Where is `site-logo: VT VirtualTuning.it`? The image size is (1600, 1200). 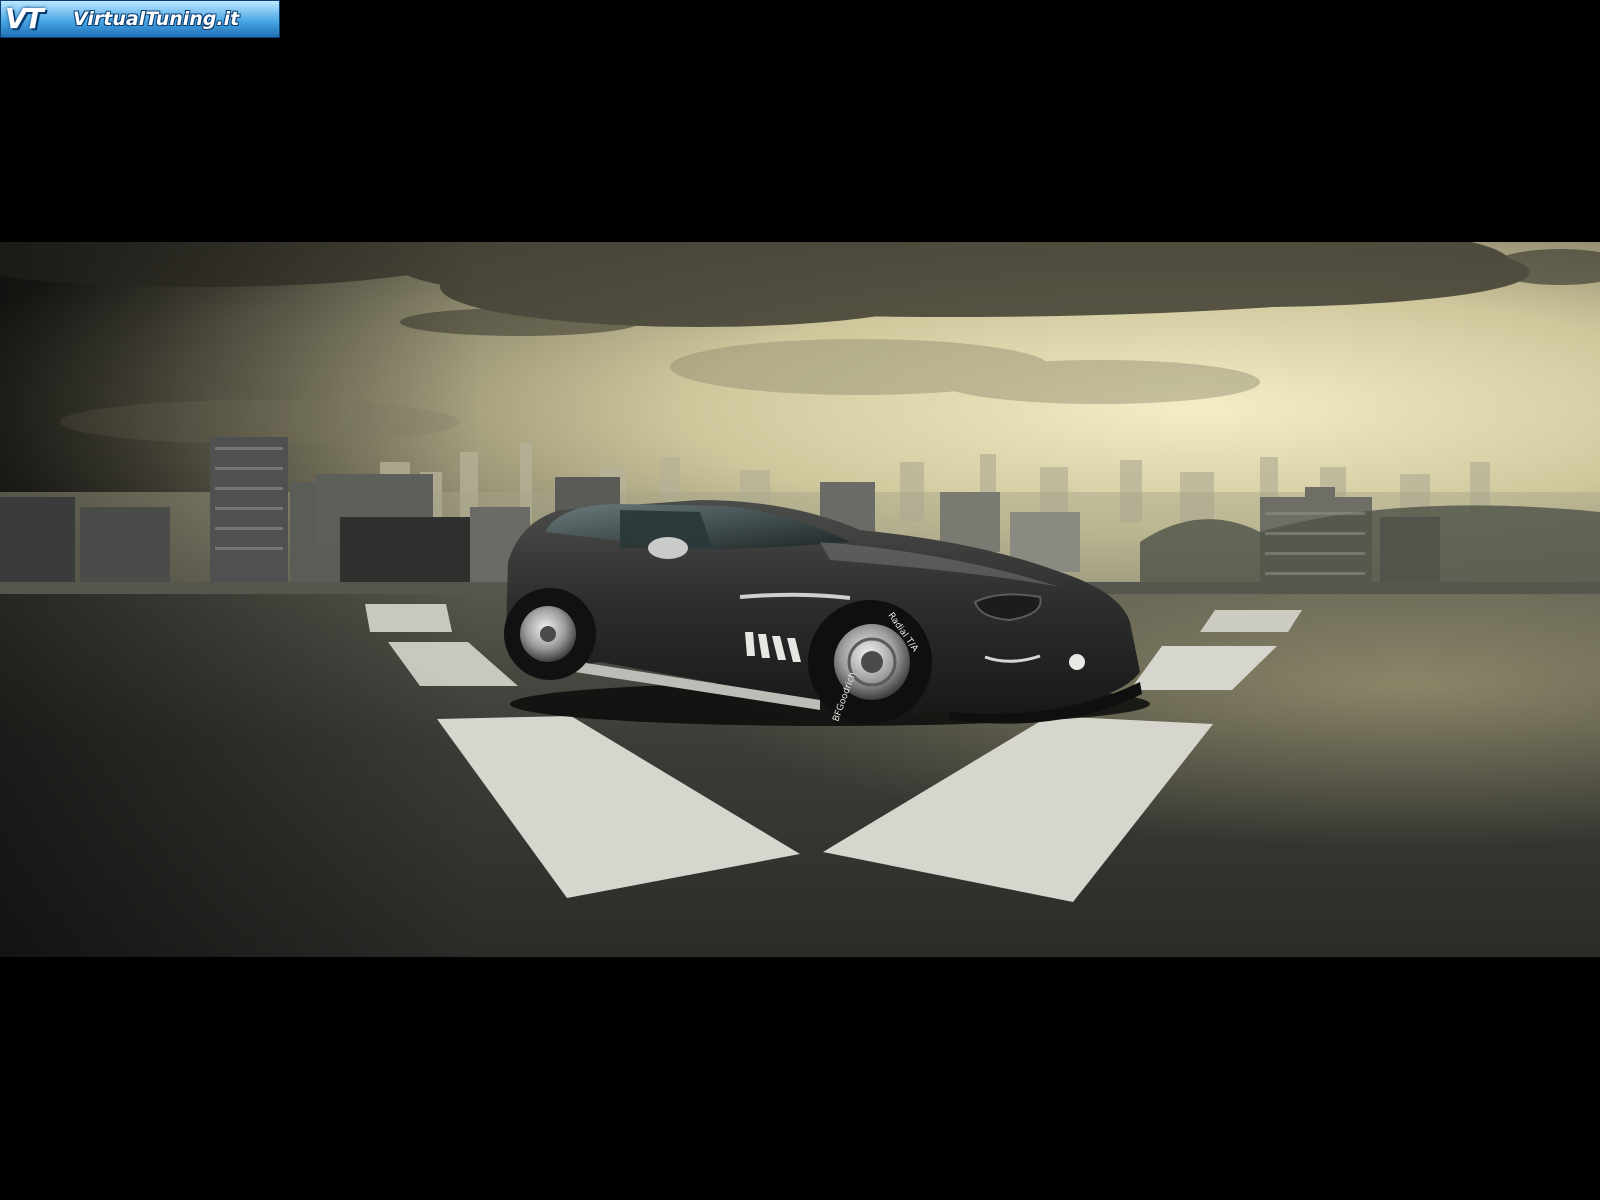
site-logo: VT VirtualTuning.it is located at coordinates (140, 19).